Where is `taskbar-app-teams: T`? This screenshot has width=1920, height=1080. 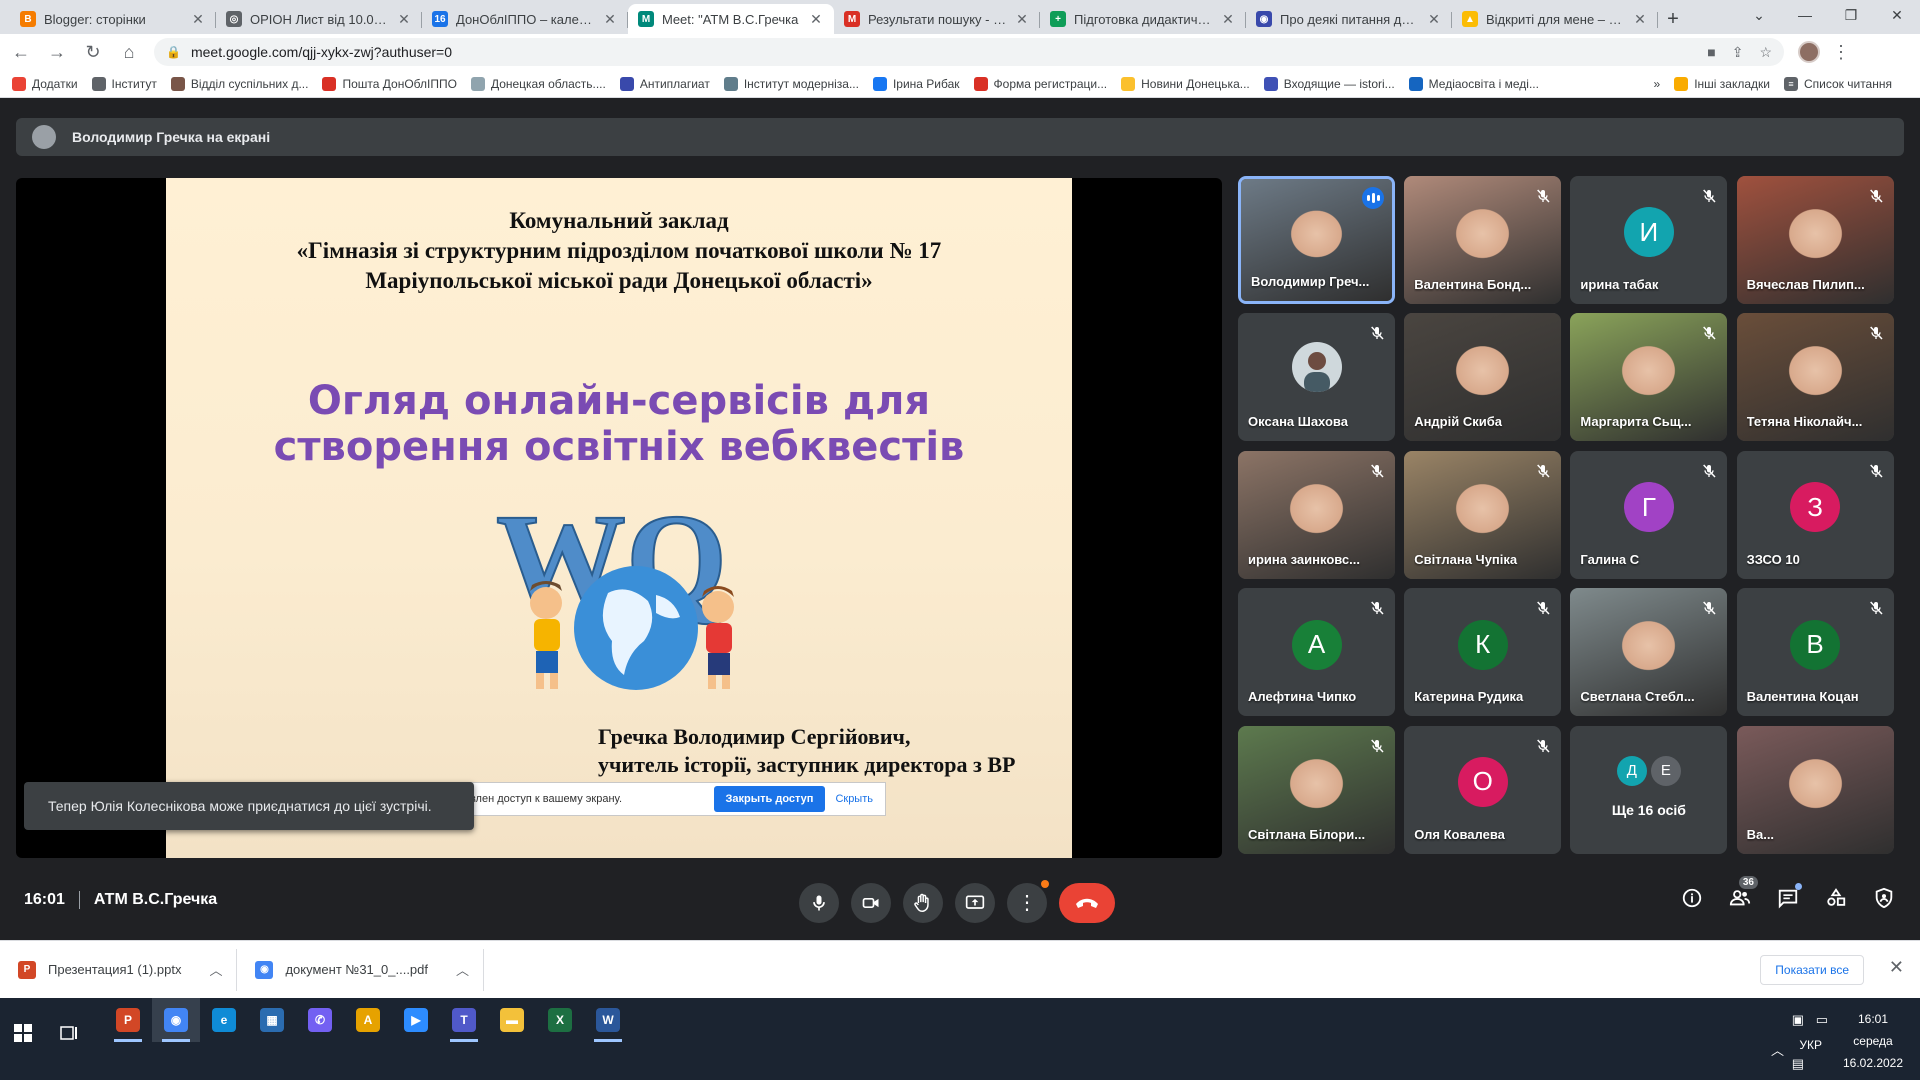
taskbar-app-teams: T is located at coordinates (464, 1020).